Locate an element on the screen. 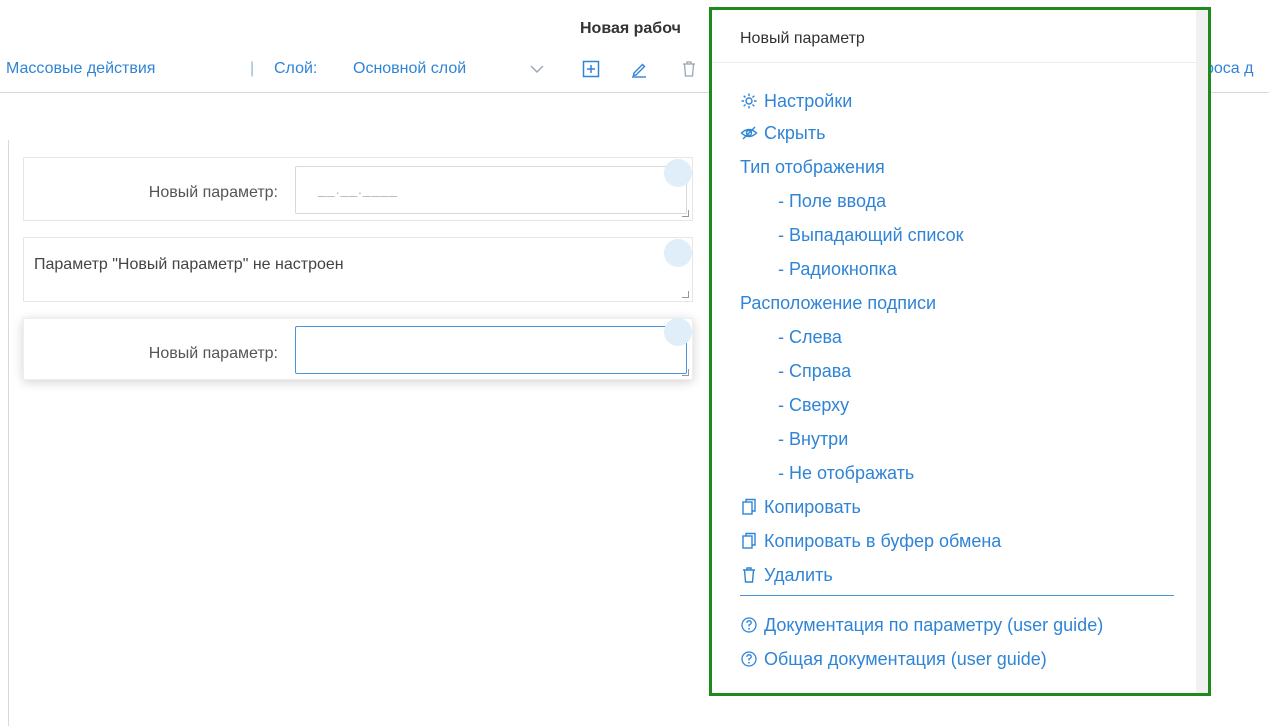 This screenshot has height=726, width=1269. menu-item-radio: - Радиокнопка is located at coordinates (837, 269).